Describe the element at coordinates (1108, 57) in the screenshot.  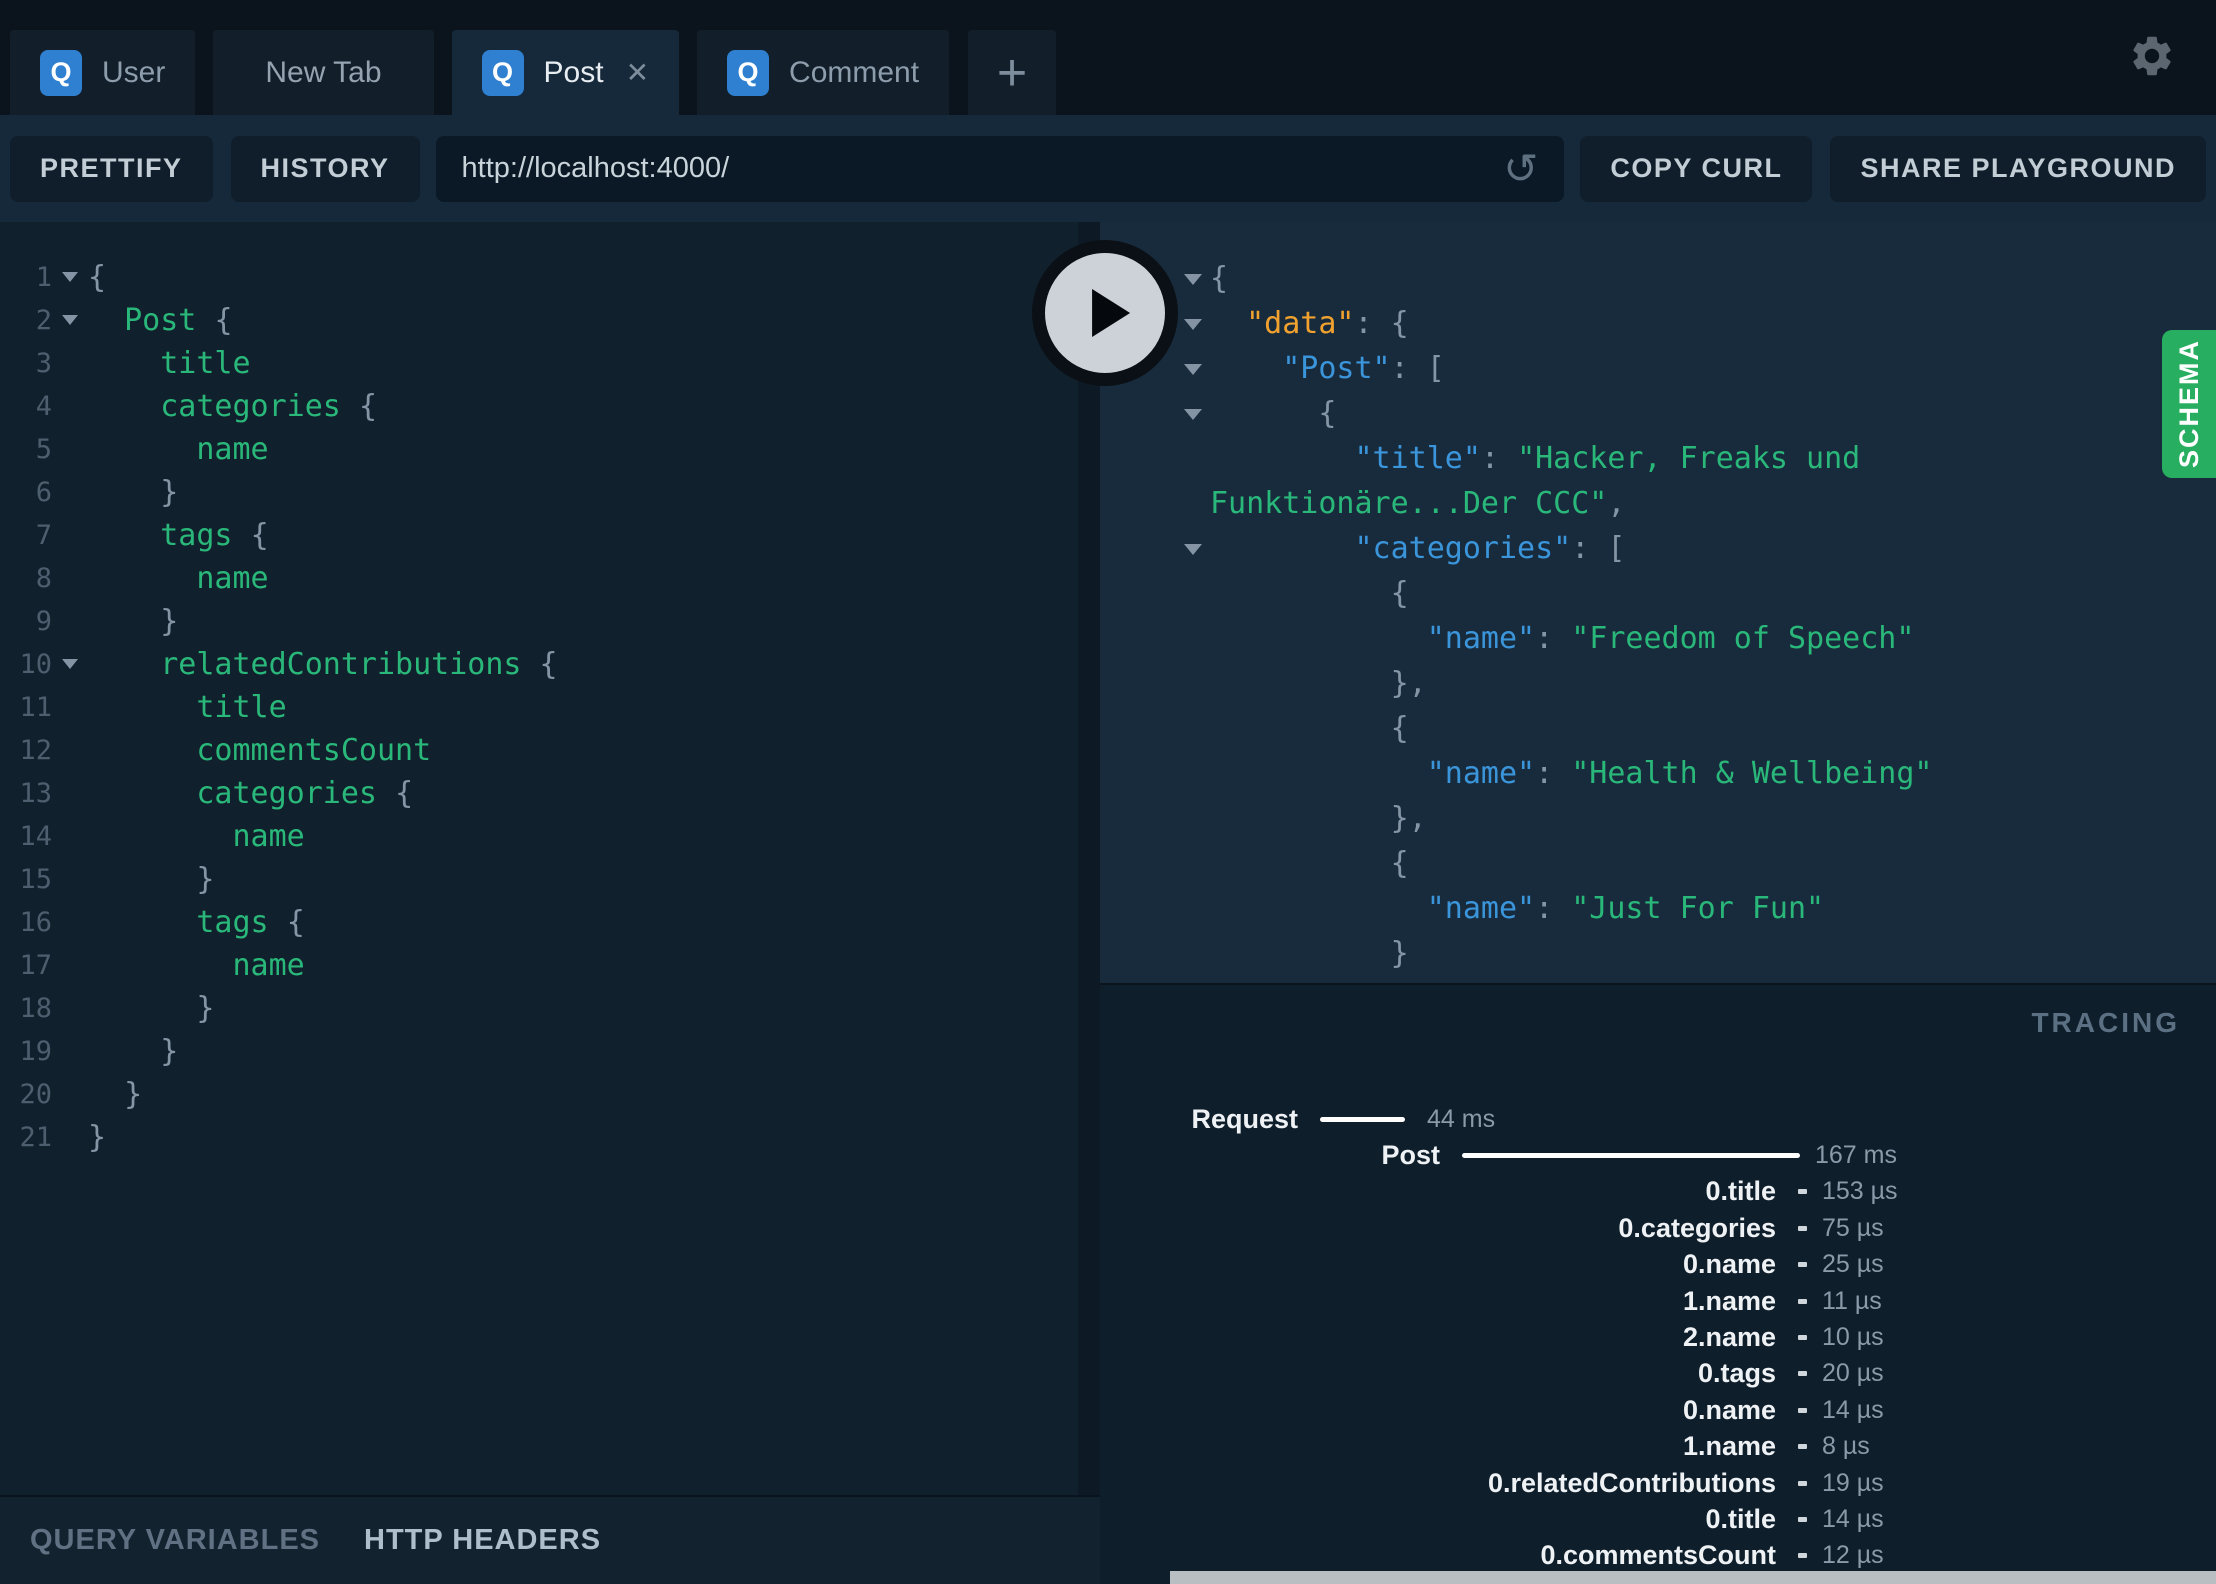
I see `top-bar: Q User New Tab Q Post ✕ Q Comment +` at that location.